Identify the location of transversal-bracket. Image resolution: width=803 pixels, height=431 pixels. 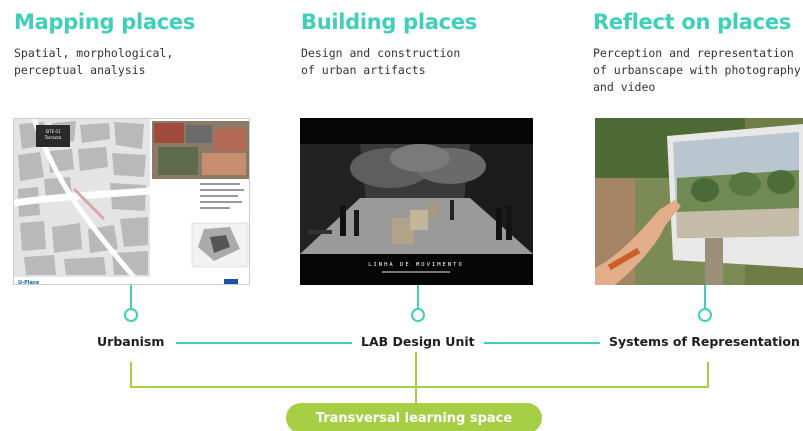
(419, 377).